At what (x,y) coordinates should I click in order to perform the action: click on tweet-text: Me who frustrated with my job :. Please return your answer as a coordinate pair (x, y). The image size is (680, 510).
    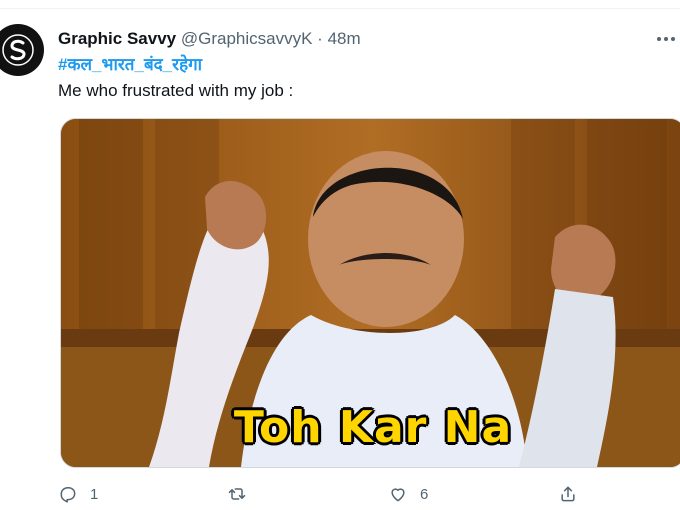
    Looking at the image, I should click on (176, 90).